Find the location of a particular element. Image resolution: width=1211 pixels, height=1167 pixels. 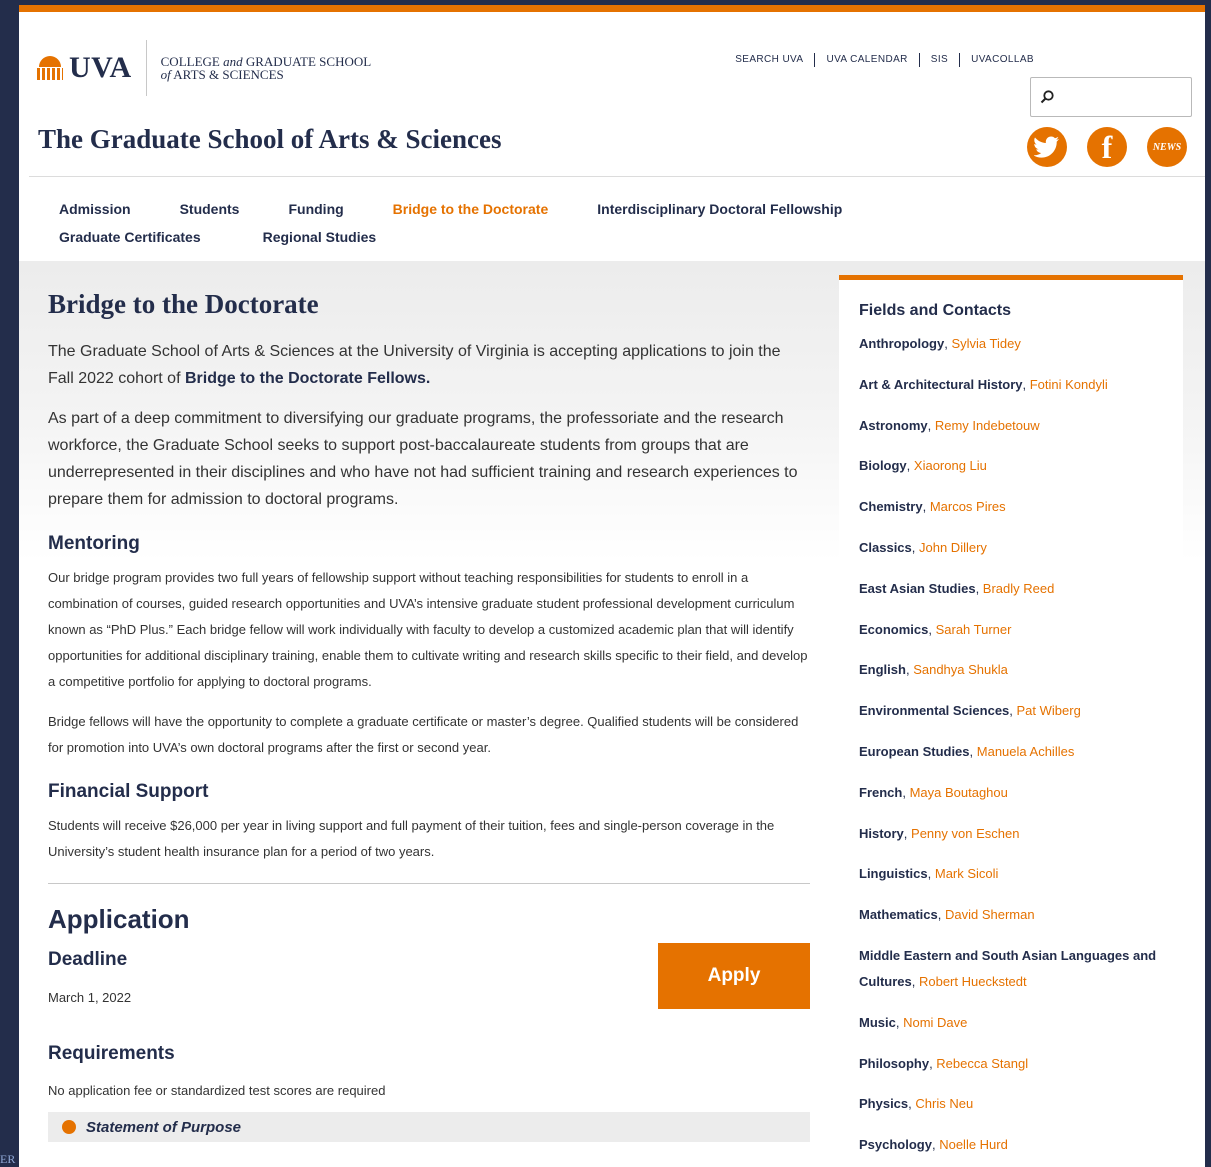

apply-button: Apply is located at coordinates (734, 976).